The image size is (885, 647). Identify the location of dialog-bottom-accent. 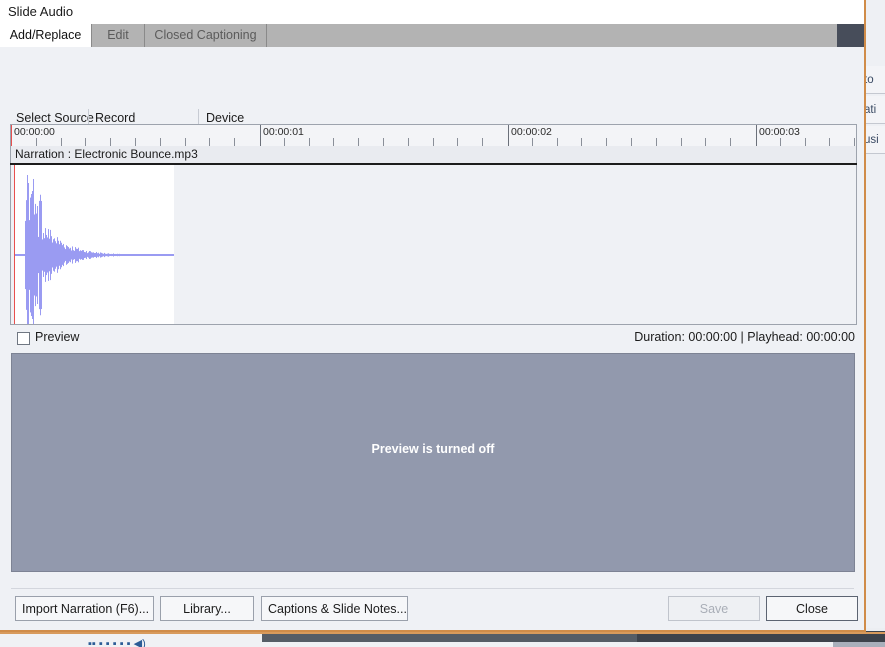
(442, 633).